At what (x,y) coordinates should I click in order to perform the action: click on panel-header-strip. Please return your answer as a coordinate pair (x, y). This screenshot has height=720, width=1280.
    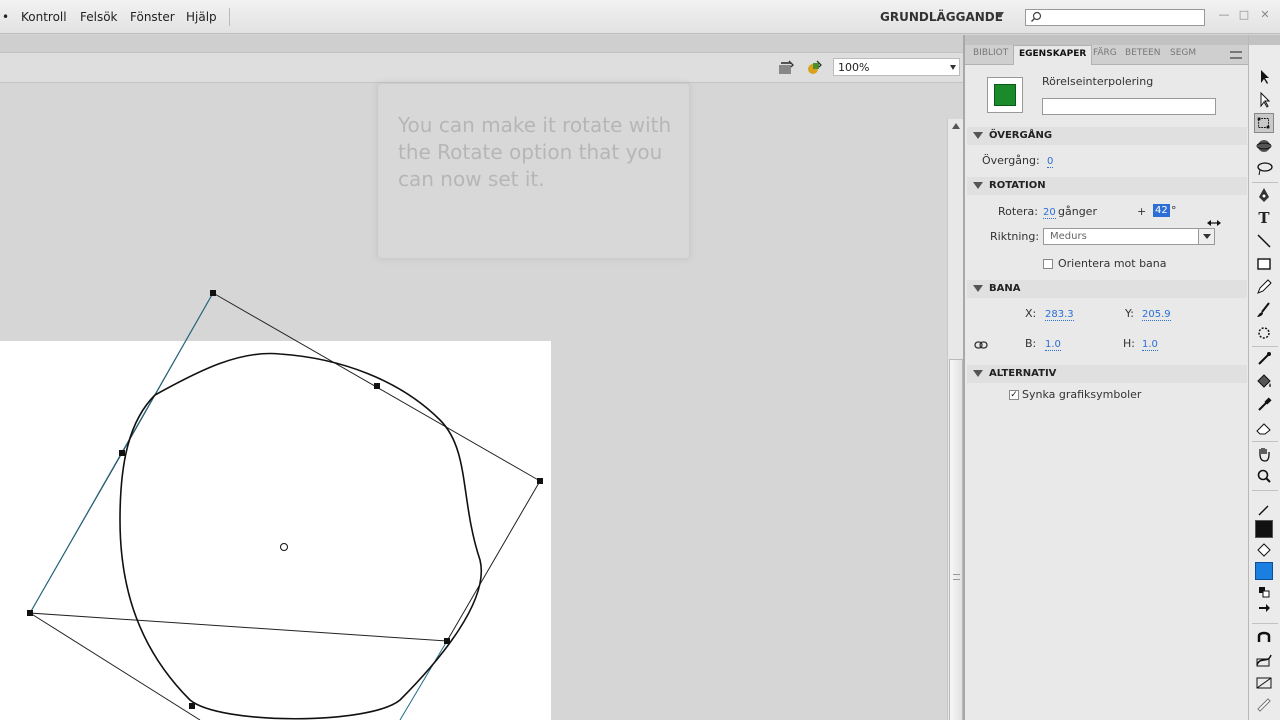
    Looking at the image, I should click on (1107, 40).